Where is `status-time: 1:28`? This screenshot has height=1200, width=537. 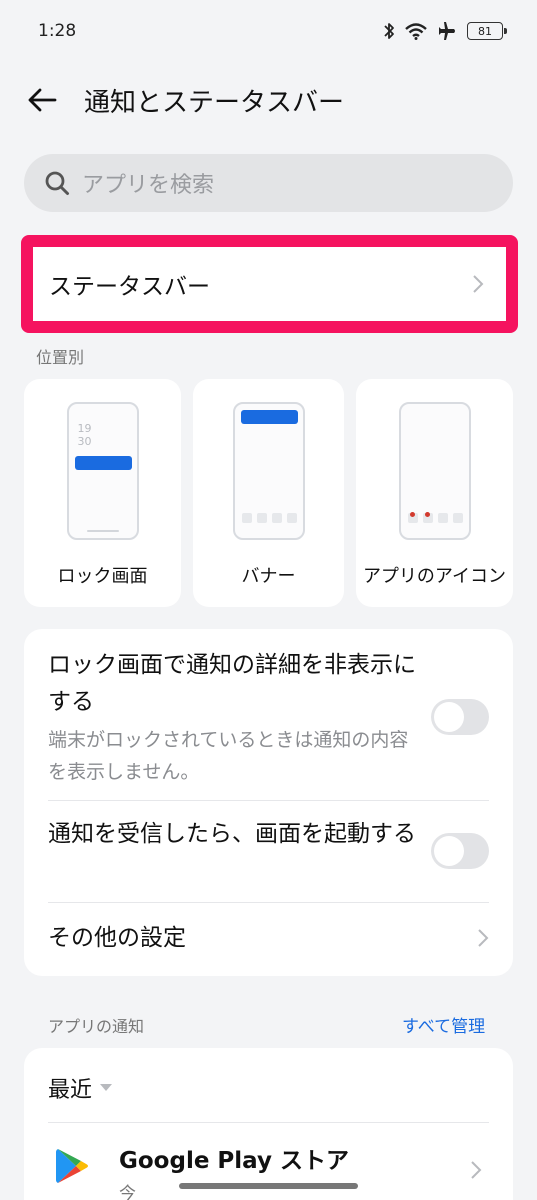
status-time: 1:28 is located at coordinates (57, 31).